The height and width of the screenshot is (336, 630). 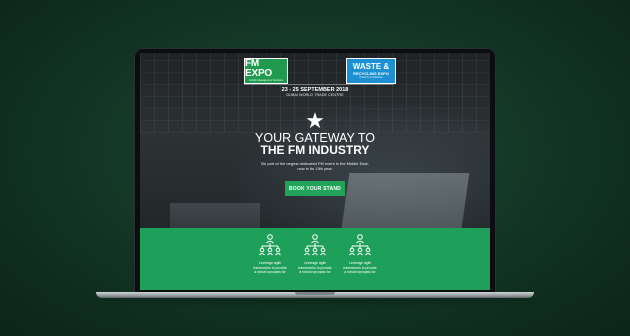 I want to click on hero-subtitle-line2: now in its 13th year., so click(x=315, y=168).